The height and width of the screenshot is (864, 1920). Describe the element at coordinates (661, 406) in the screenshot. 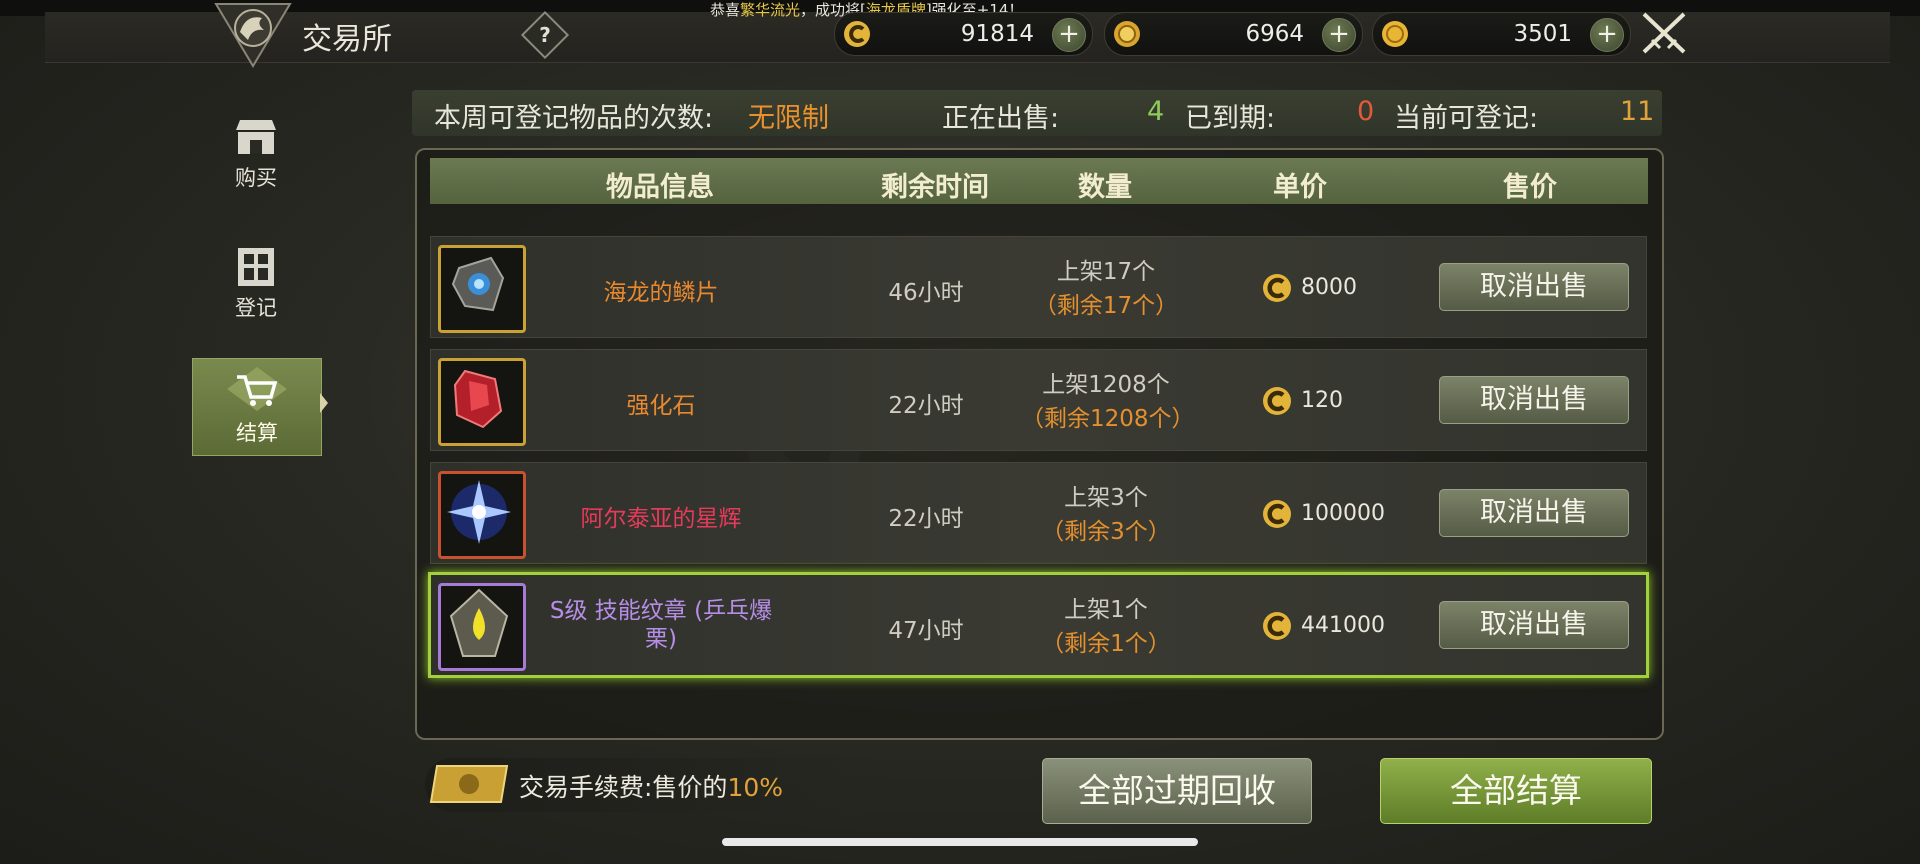

I see `item-name: 强化石` at that location.